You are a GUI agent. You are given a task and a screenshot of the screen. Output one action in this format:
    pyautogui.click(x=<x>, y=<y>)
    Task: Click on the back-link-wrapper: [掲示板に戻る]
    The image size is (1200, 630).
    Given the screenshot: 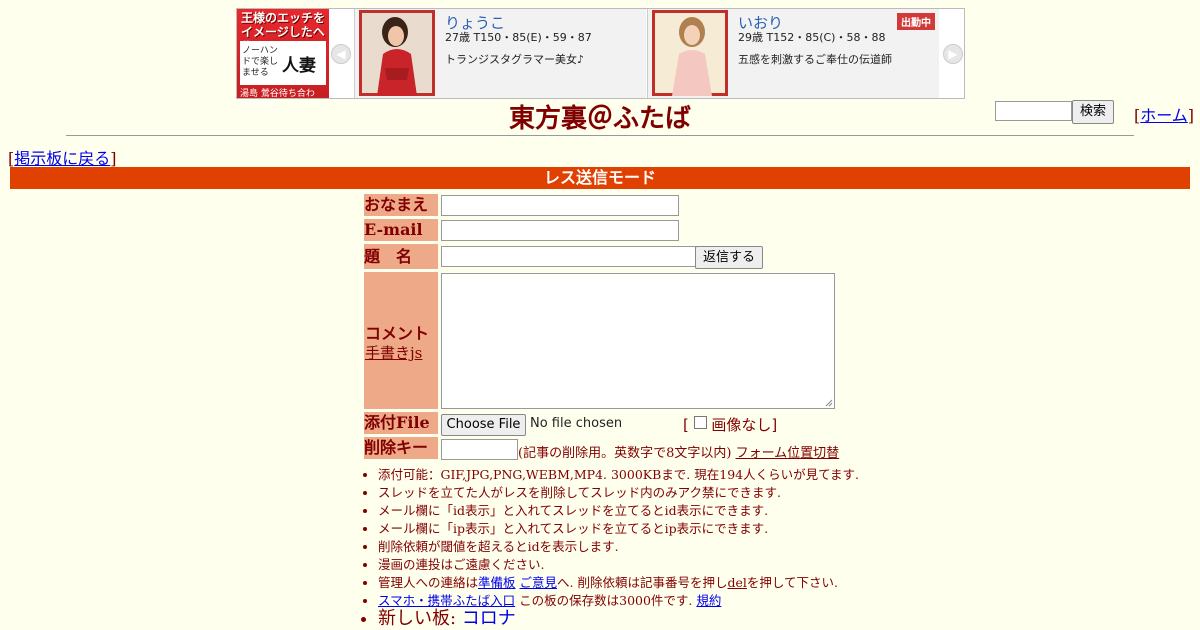 What is the action you would take?
    pyautogui.click(x=62, y=158)
    